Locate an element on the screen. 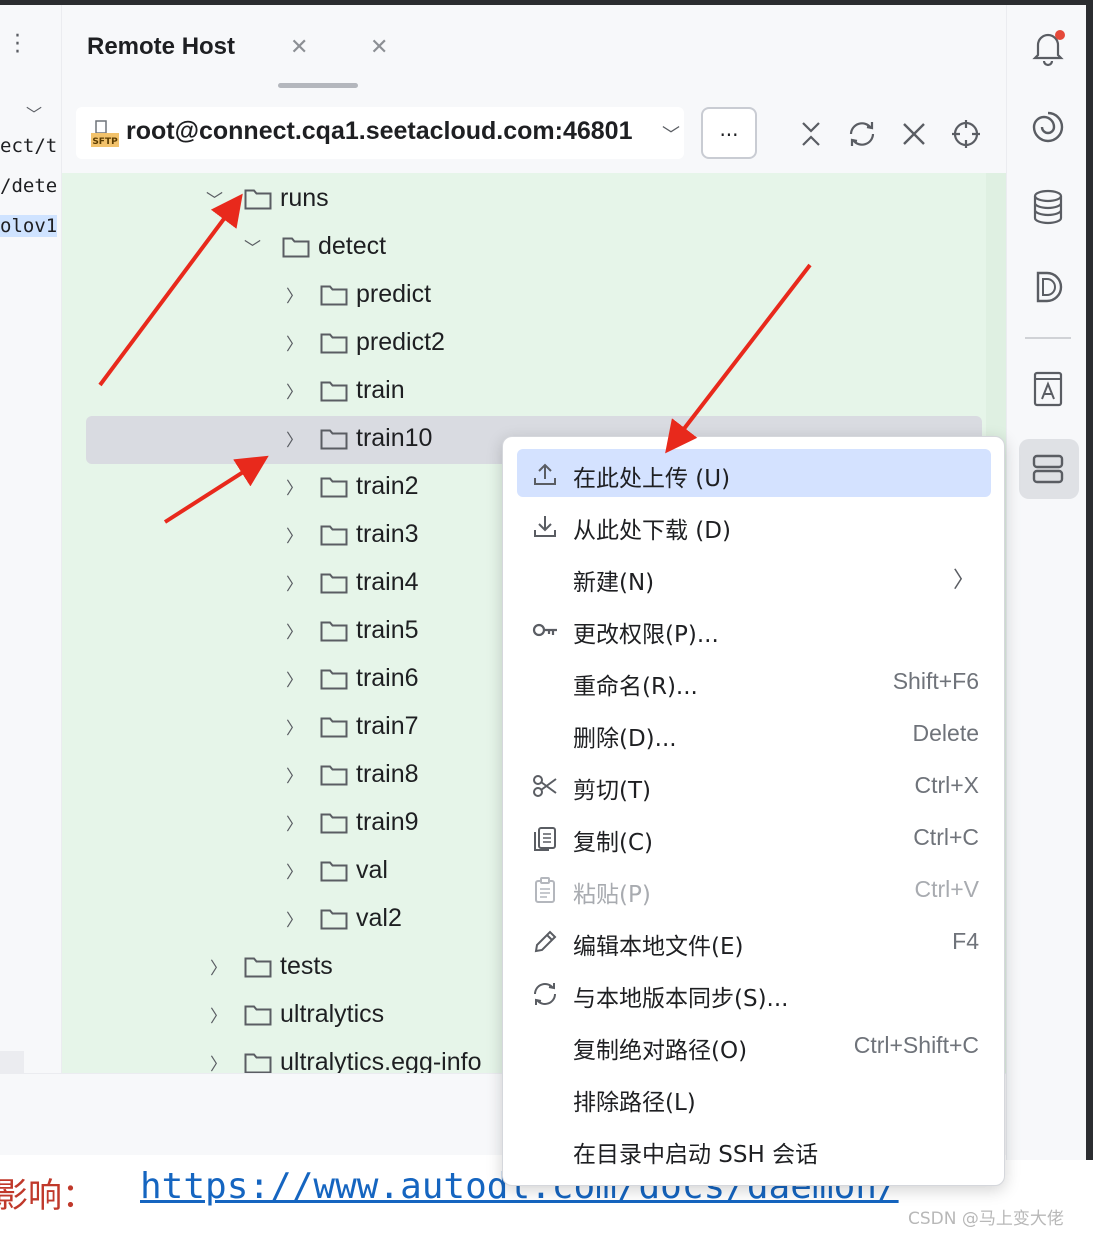  tree-item-label: tests is located at coordinates (306, 966).